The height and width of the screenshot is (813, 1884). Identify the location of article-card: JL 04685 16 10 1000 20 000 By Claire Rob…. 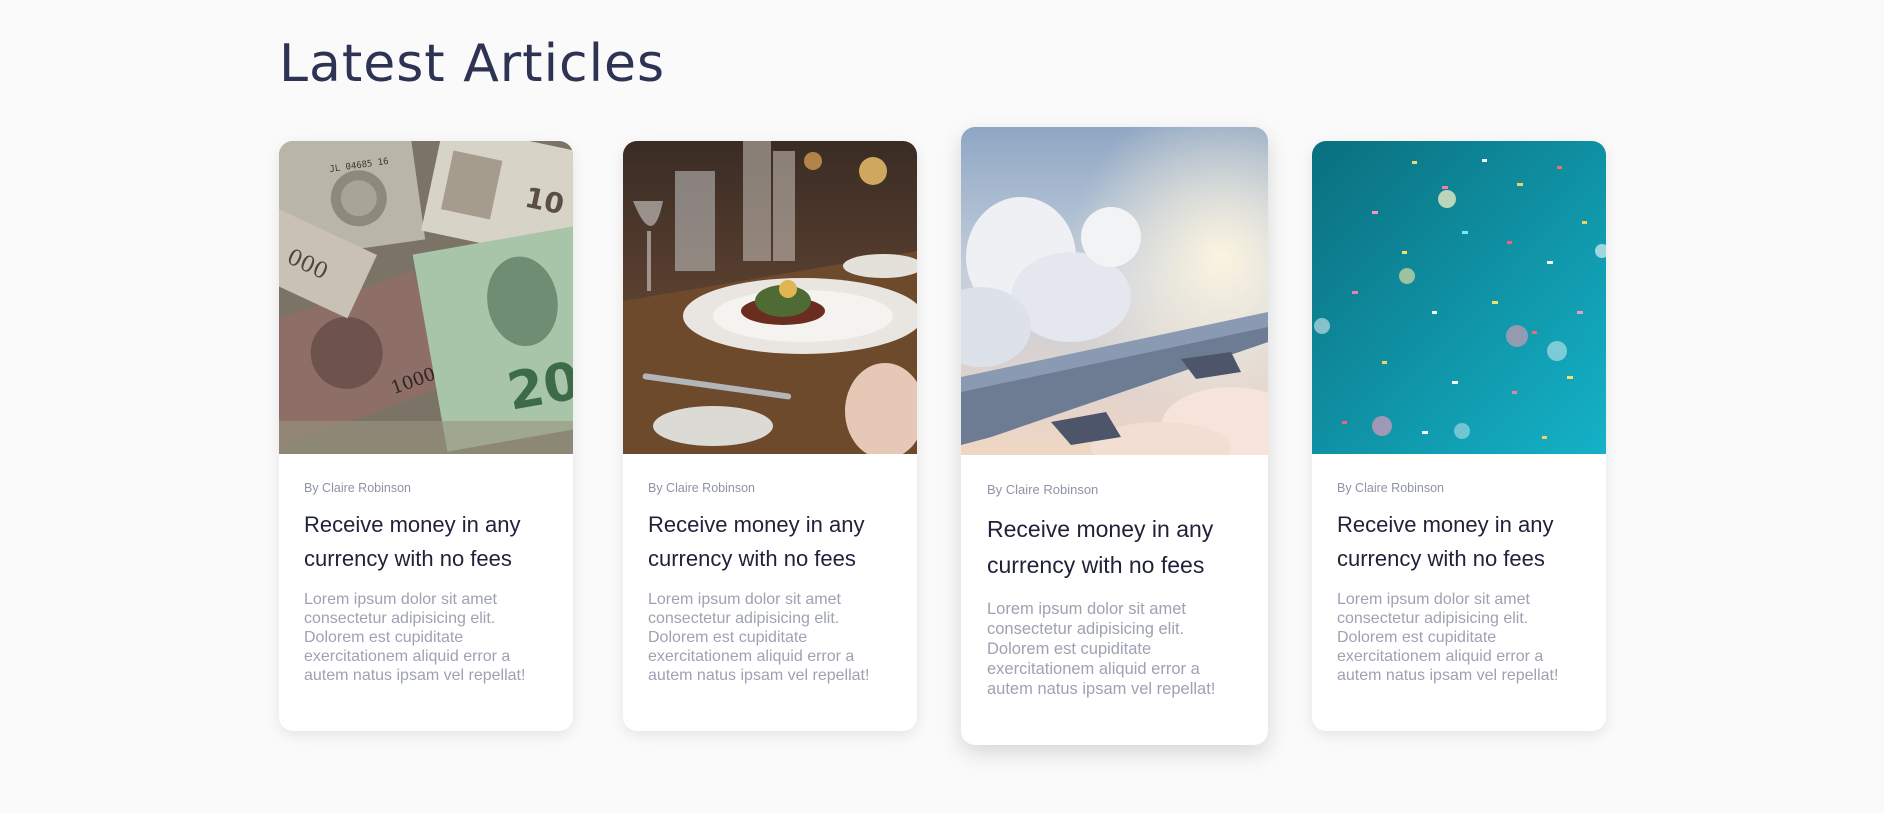
(426, 436).